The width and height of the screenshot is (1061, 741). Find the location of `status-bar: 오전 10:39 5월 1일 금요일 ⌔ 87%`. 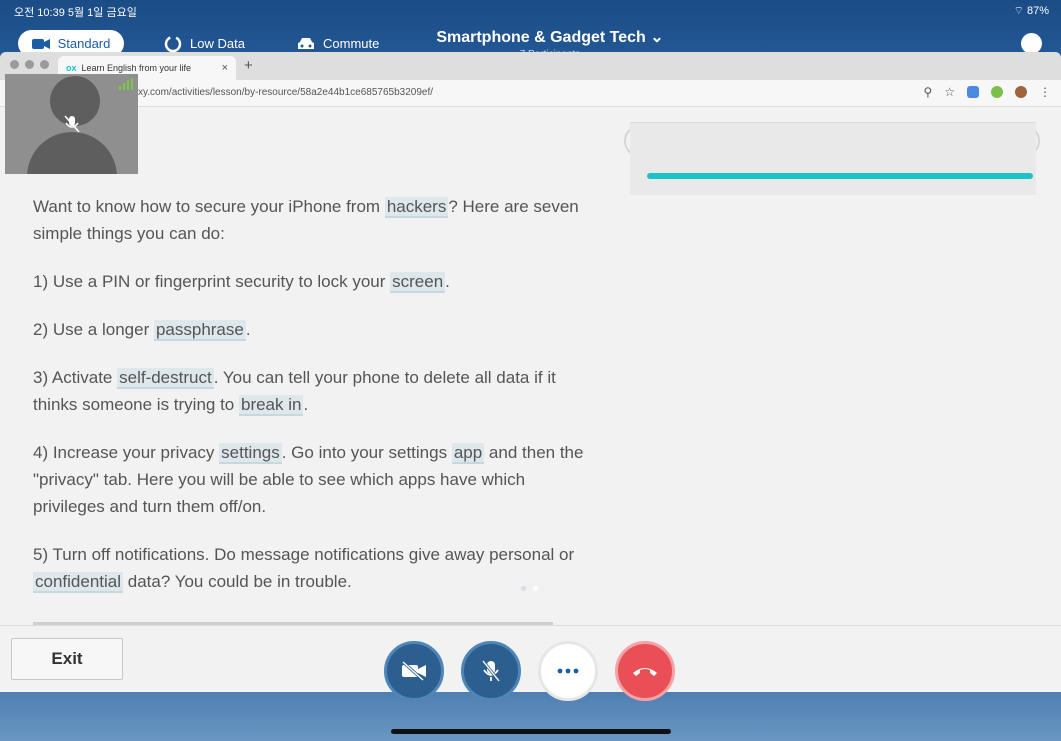

status-bar: 오전 10:39 5월 1일 금요일 ⌔ 87% is located at coordinates (530, 11).